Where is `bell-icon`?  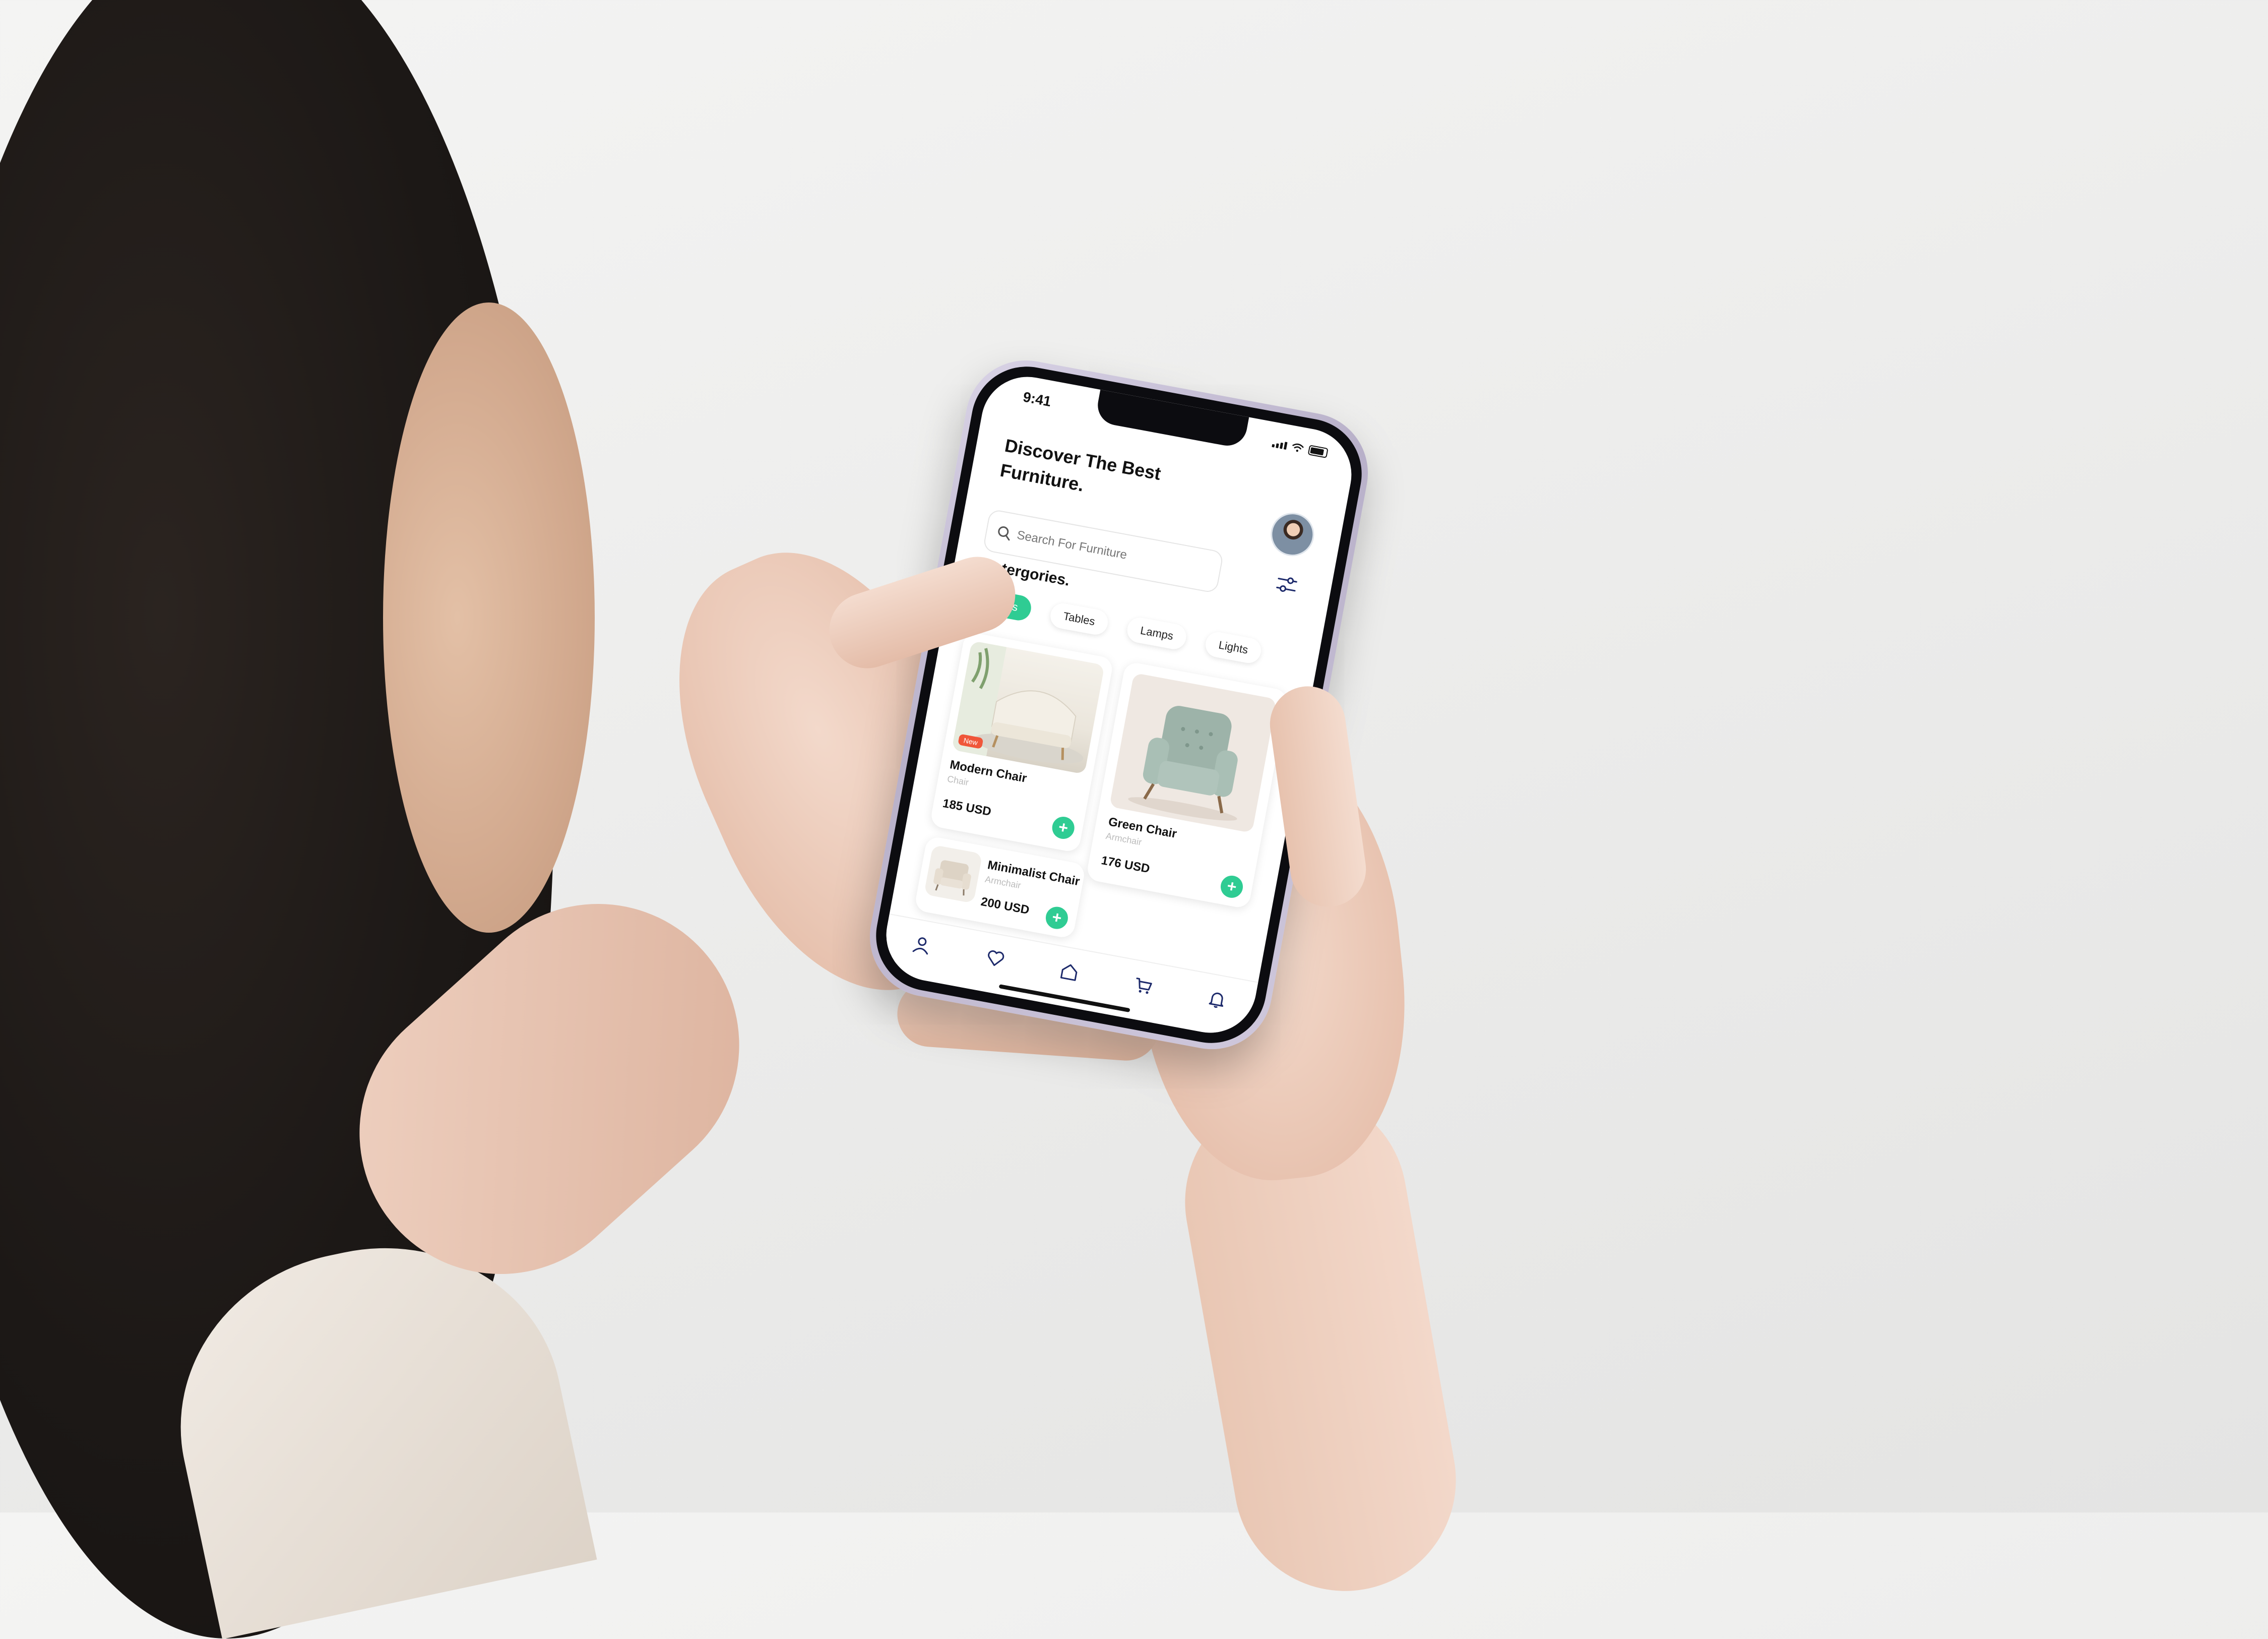
bell-icon is located at coordinates (1217, 999).